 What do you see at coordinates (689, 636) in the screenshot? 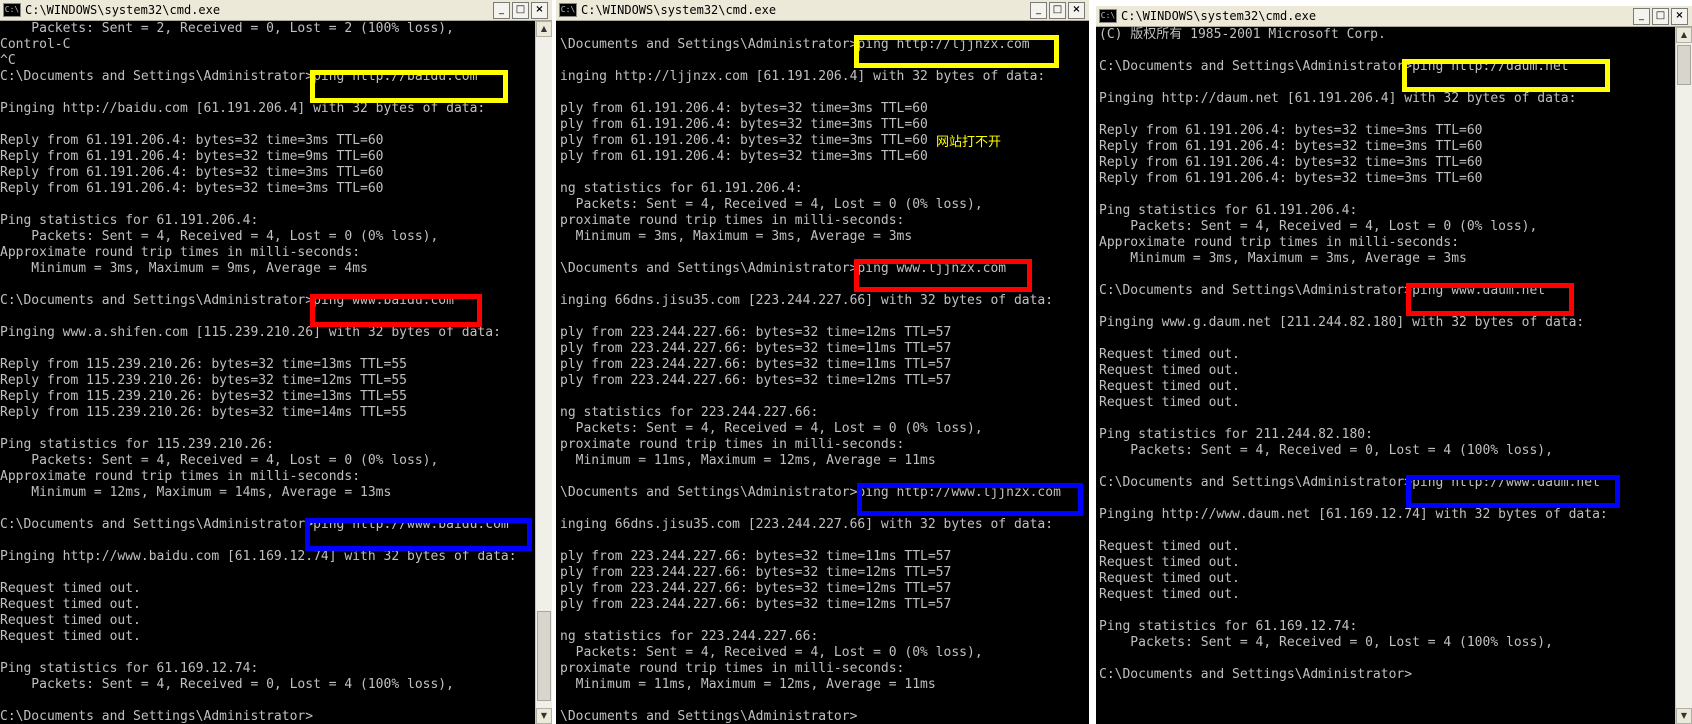
I see `console-line: ng statistics for 223.244.227.66:` at bounding box center [689, 636].